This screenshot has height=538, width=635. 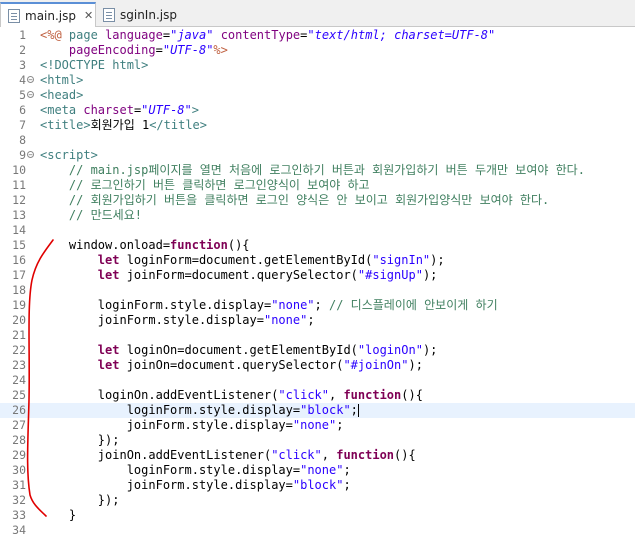 What do you see at coordinates (19, 185) in the screenshot?
I see `line-number: 11` at bounding box center [19, 185].